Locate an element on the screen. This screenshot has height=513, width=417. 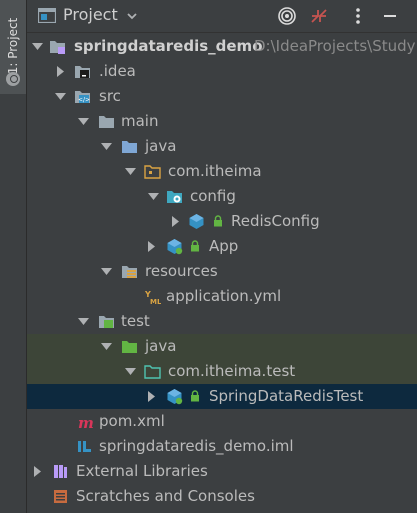
maven-file-icon: m is located at coordinates (85, 422).